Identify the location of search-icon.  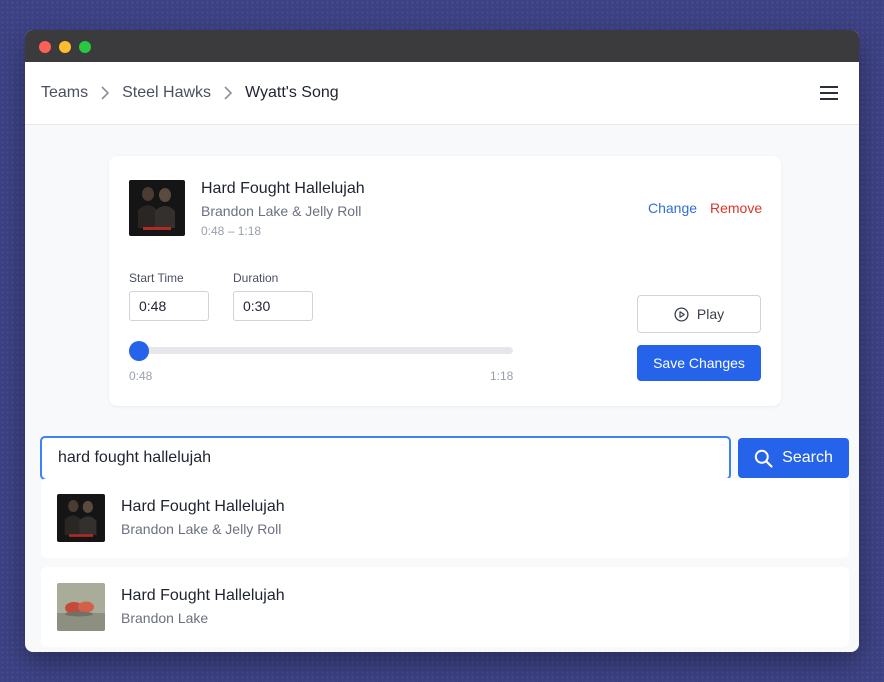
(763, 458).